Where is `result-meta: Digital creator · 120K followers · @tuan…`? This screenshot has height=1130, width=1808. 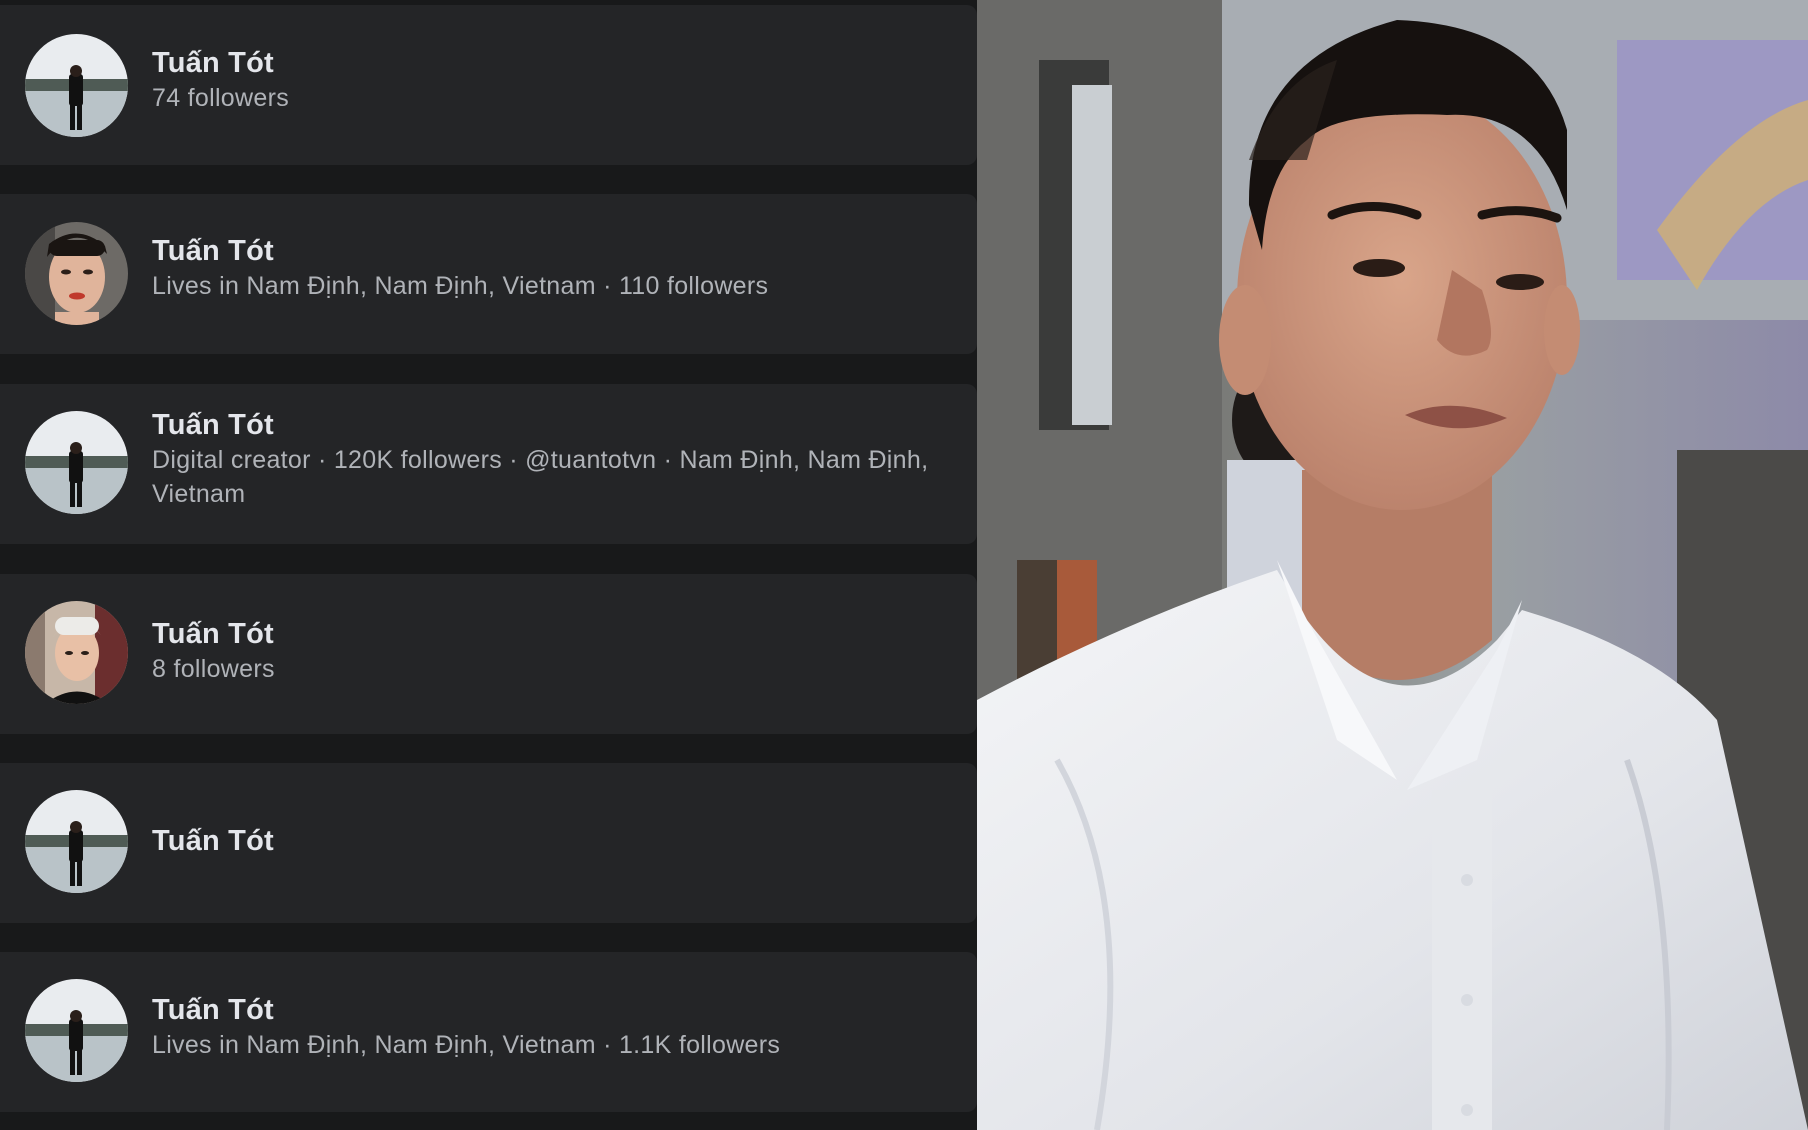
result-meta: Digital creator · 120K followers · @tuan… is located at coordinates (540, 477).